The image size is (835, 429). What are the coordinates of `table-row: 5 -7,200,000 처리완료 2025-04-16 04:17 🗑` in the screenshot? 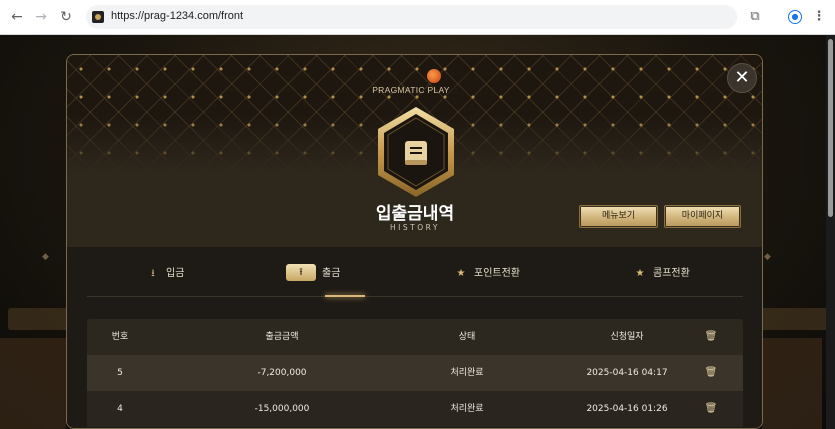 It's located at (415, 373).